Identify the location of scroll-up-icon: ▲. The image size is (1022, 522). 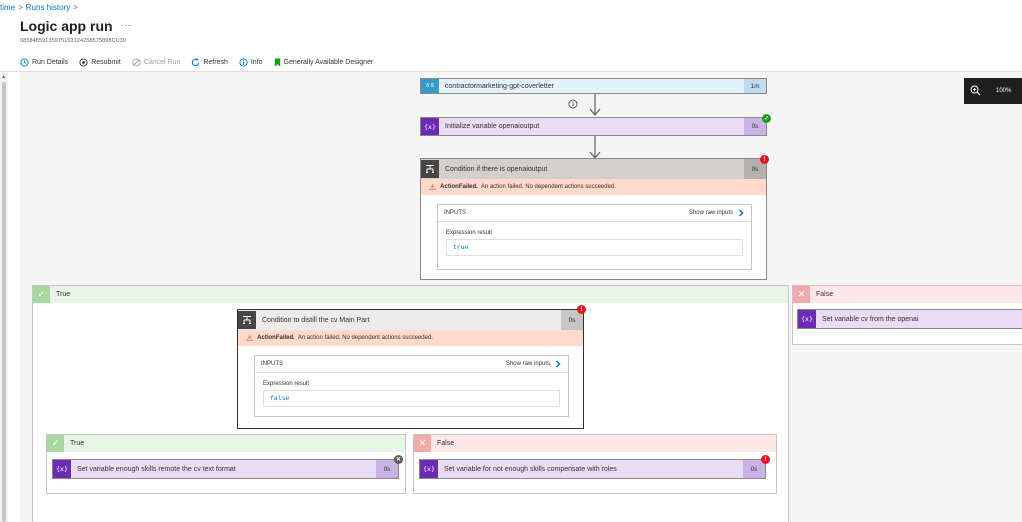
(3, 77).